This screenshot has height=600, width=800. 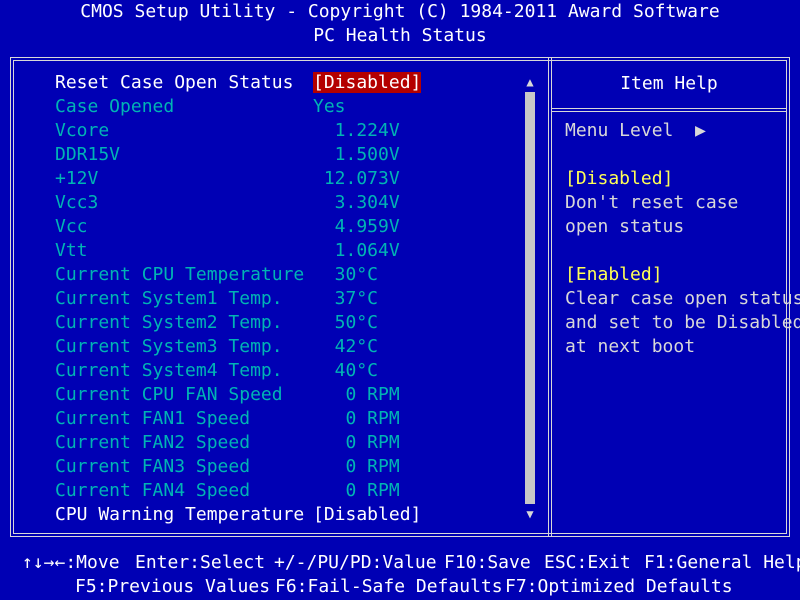 What do you see at coordinates (625, 226) in the screenshot?
I see `help-text-line: open status` at bounding box center [625, 226].